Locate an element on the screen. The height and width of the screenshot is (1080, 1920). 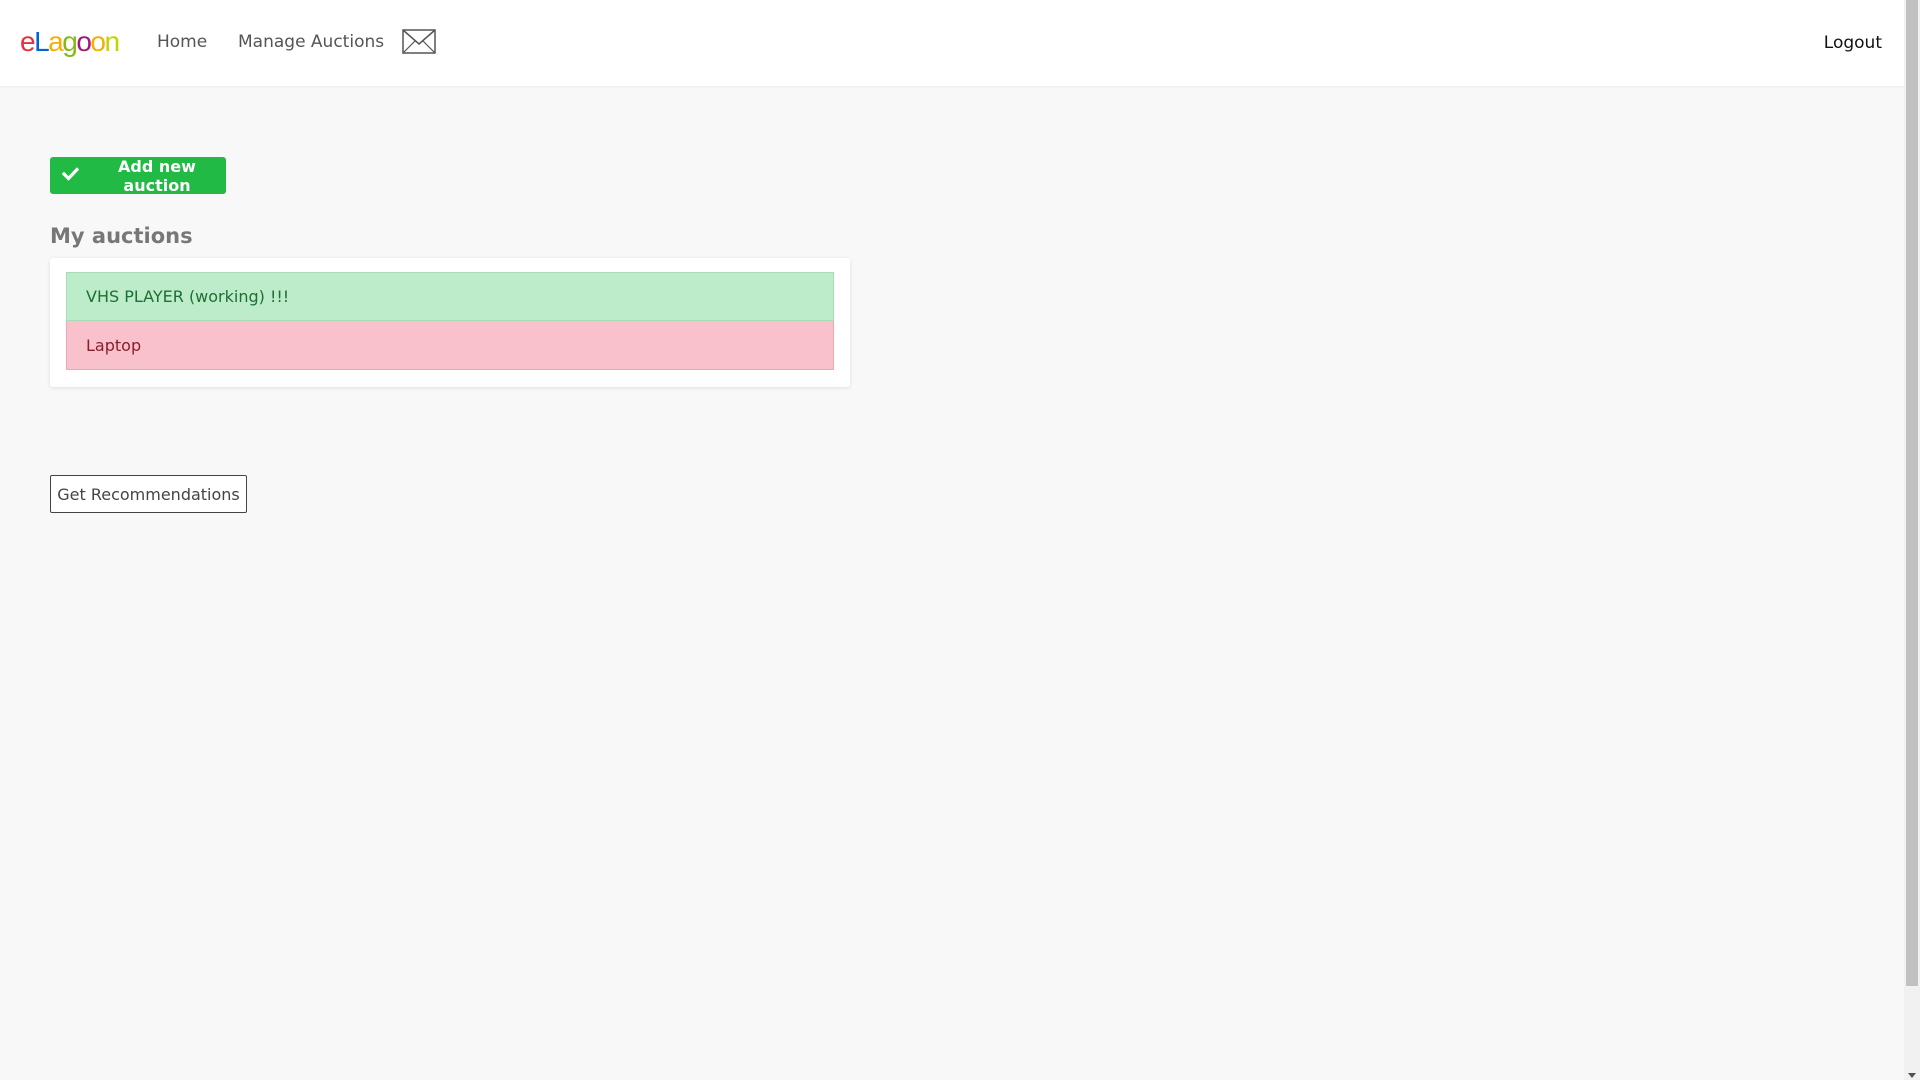
vertical-scrollbar is located at coordinates (1912, 540).